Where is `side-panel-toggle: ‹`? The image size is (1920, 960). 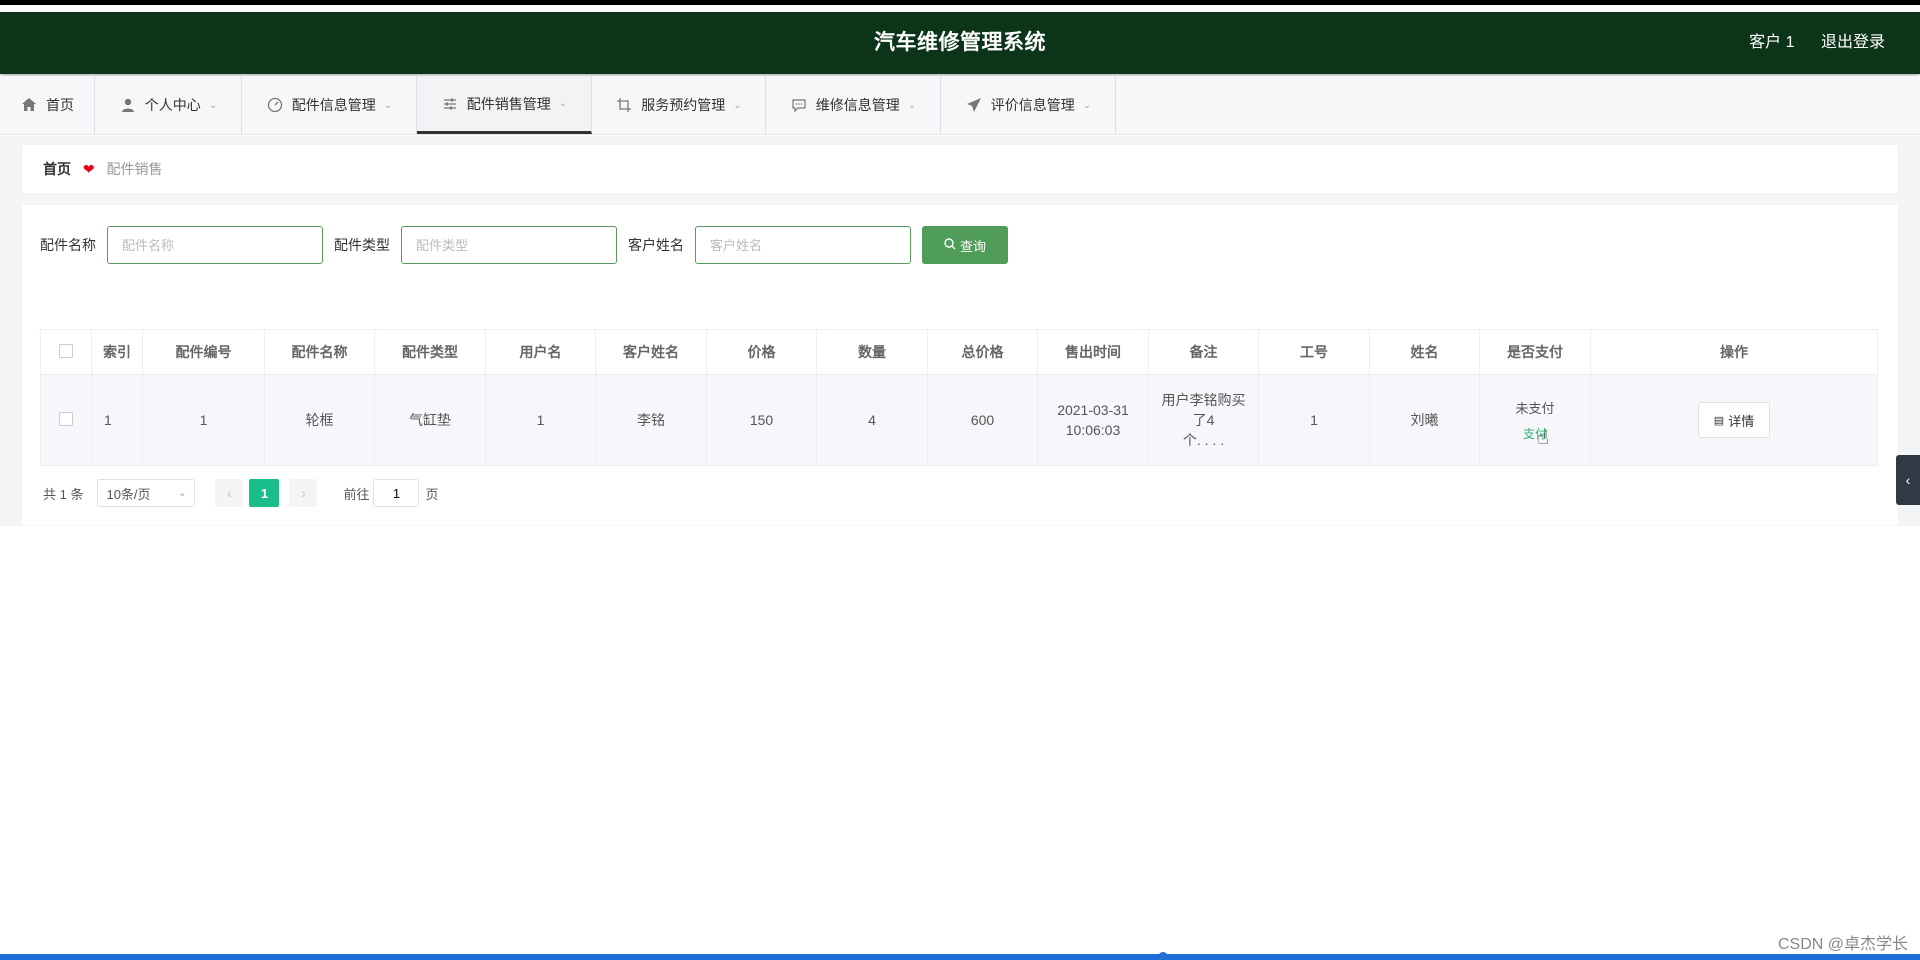
side-panel-toggle: ‹ is located at coordinates (1908, 480).